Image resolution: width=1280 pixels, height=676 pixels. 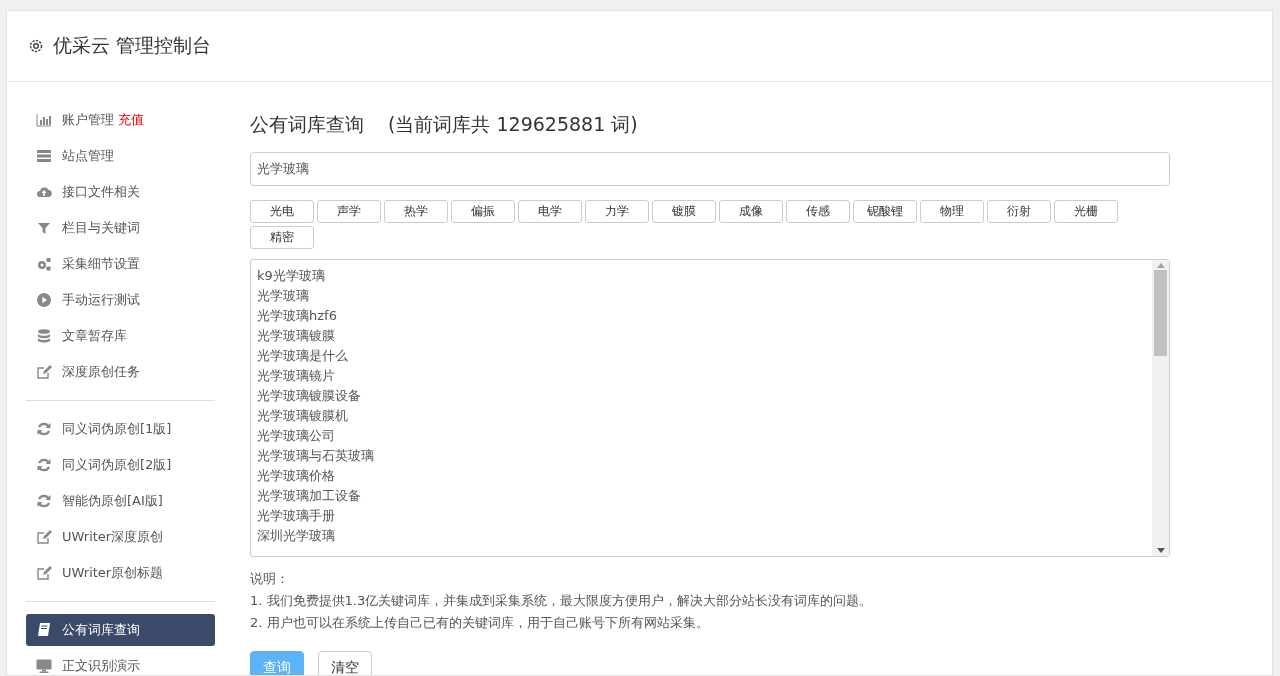 What do you see at coordinates (751, 211) in the screenshot?
I see `tag-button: 成像` at bounding box center [751, 211].